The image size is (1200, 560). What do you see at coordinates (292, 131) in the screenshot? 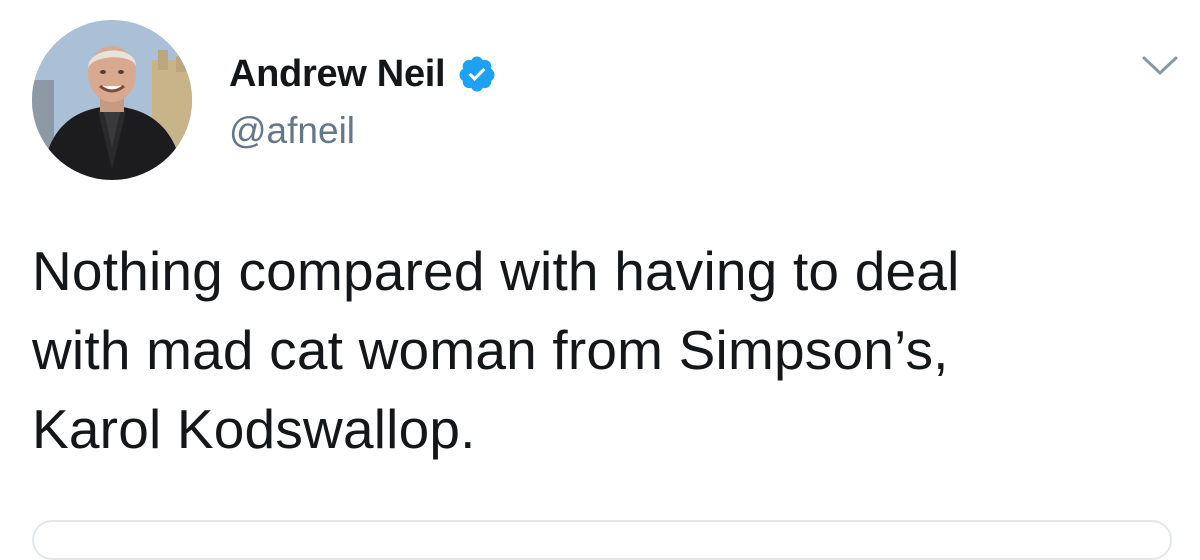
I see `author-handle: @afneil` at bounding box center [292, 131].